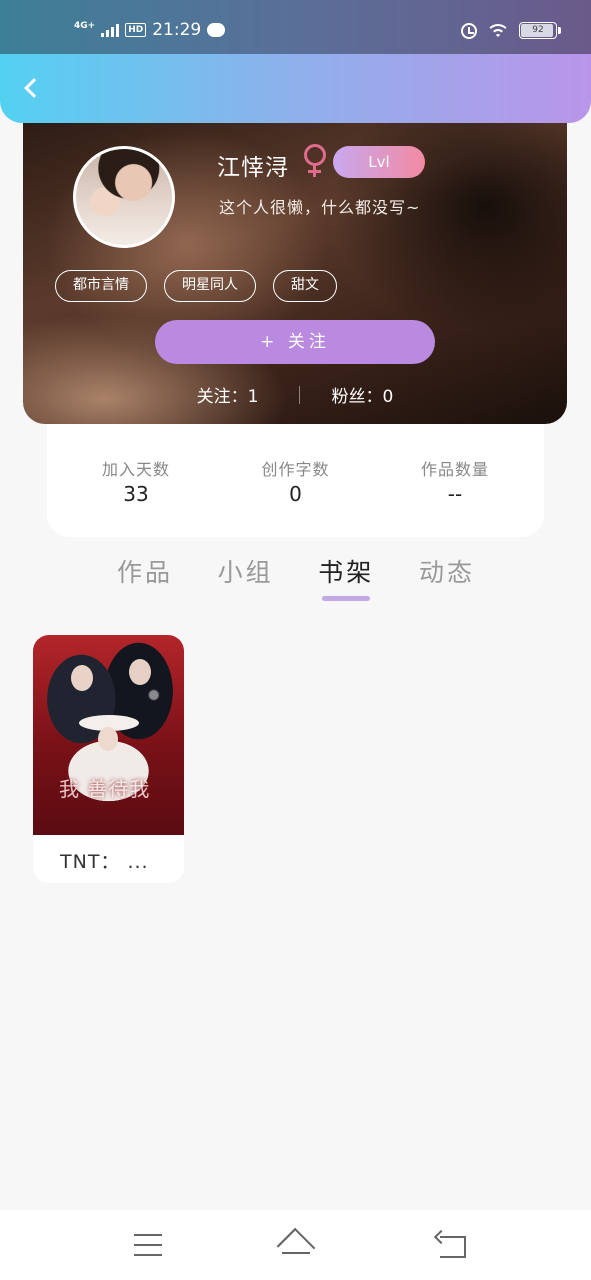  What do you see at coordinates (136, 30) in the screenshot?
I see `hd-badge: HD` at bounding box center [136, 30].